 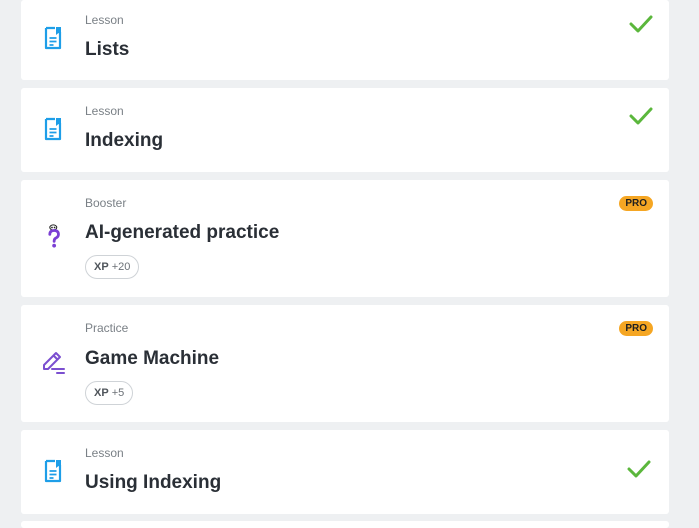 I want to click on xp-value: +5, so click(x=118, y=393).